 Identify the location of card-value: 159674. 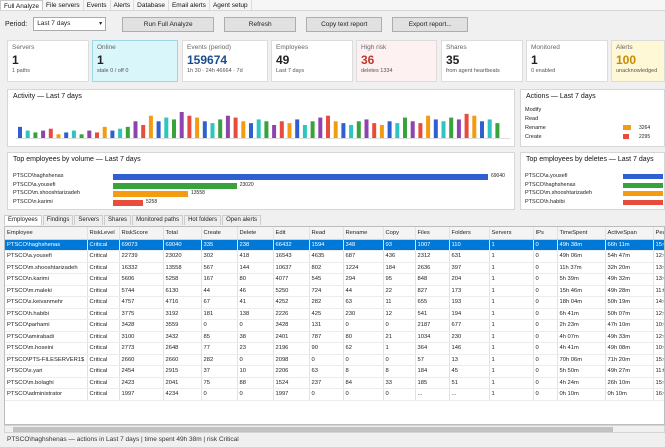
(207, 60).